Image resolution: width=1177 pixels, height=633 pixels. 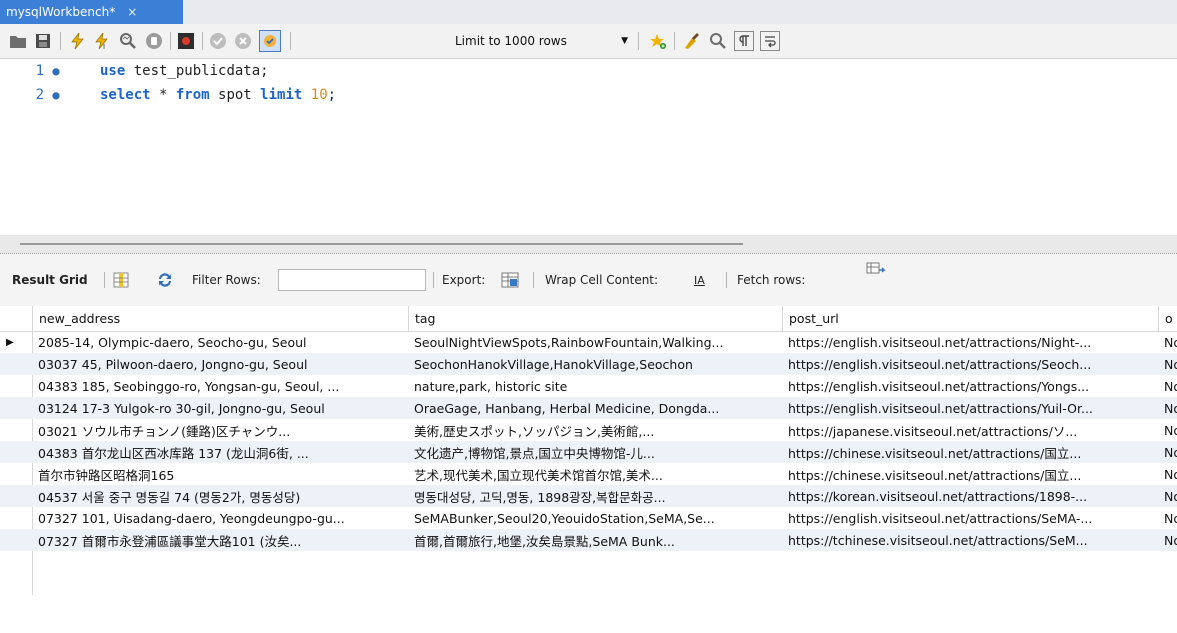 I want to click on table-cell: nature,park, historic site, so click(x=595, y=386).